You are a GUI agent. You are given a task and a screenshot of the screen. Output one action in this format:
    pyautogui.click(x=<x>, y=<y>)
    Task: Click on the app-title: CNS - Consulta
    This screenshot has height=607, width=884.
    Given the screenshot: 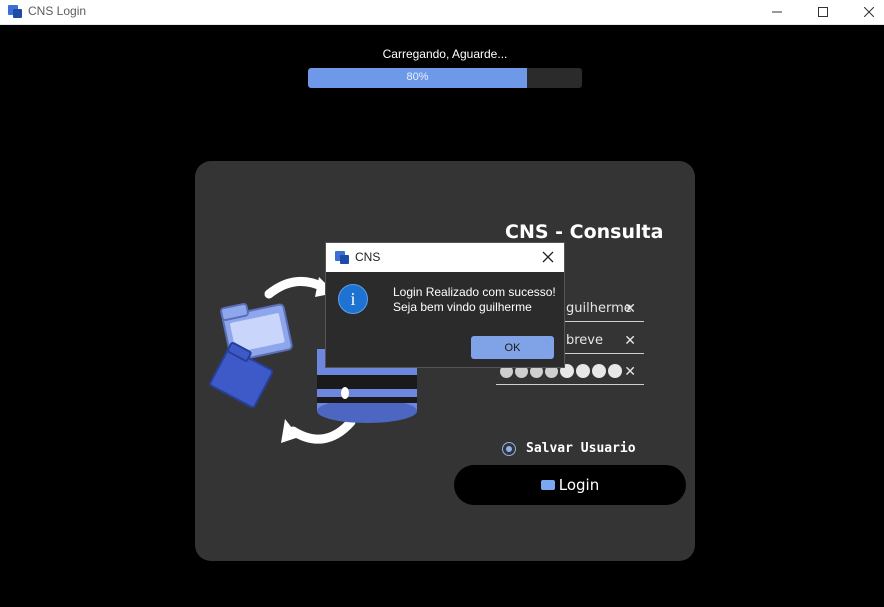 What is the action you would take?
    pyautogui.click(x=584, y=232)
    